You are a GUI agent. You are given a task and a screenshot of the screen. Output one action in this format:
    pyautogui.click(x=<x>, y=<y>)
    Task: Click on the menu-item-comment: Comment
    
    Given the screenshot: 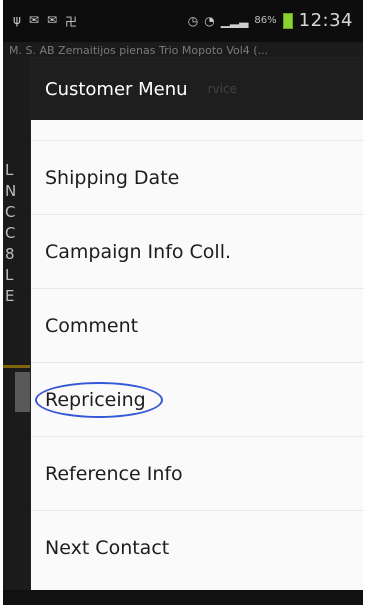 What is the action you would take?
    pyautogui.click(x=197, y=326)
    